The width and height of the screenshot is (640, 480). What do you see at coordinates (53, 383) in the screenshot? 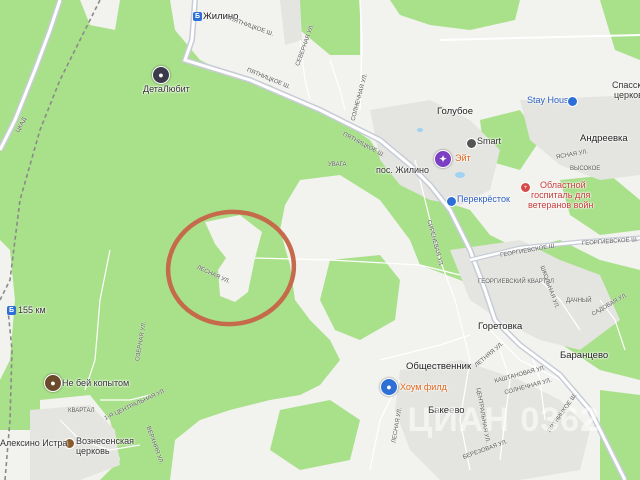
I see `ne-bei-pin-icon: ●` at bounding box center [53, 383].